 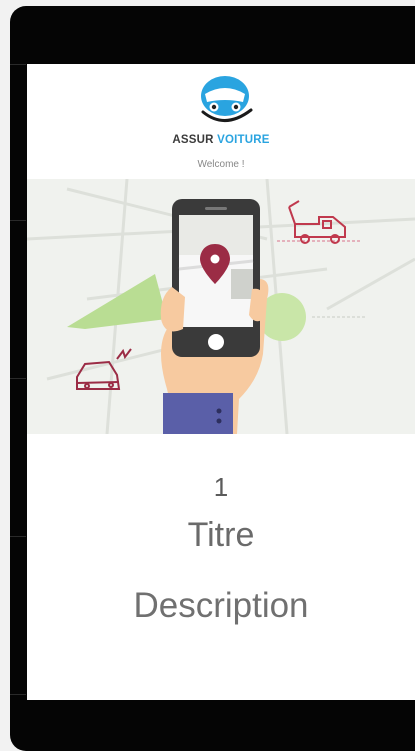 What do you see at coordinates (227, 99) in the screenshot?
I see `car-logo-icon` at bounding box center [227, 99].